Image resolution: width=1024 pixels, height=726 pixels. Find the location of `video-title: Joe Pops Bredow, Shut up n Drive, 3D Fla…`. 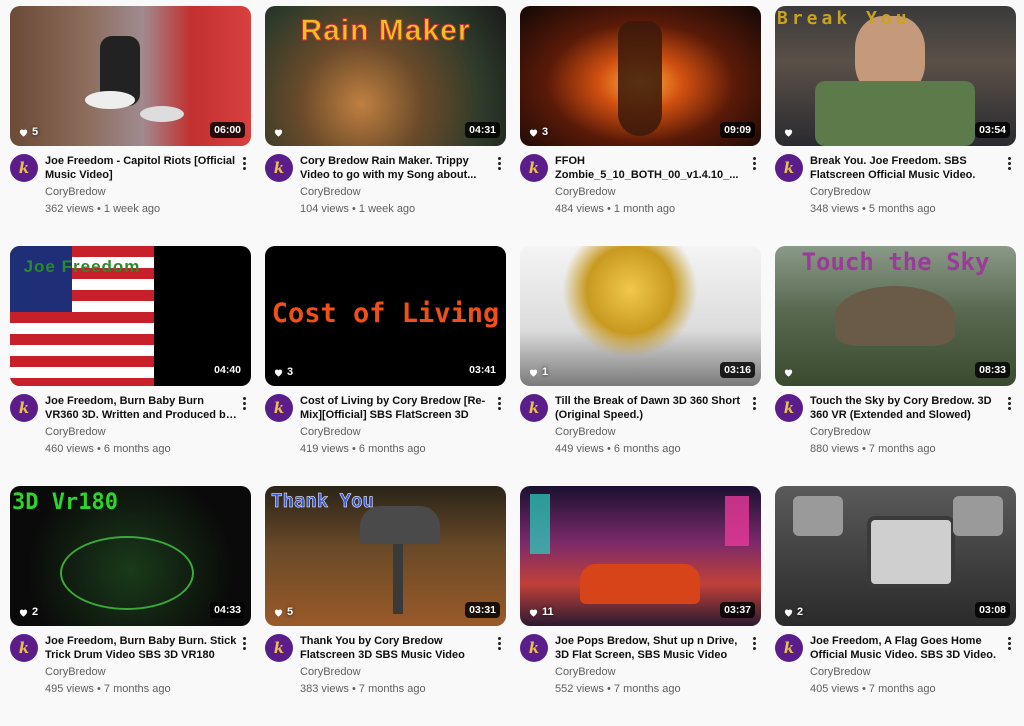

video-title: Joe Pops Bredow, Shut up n Drive, 3D Fla… is located at coordinates (651, 648).